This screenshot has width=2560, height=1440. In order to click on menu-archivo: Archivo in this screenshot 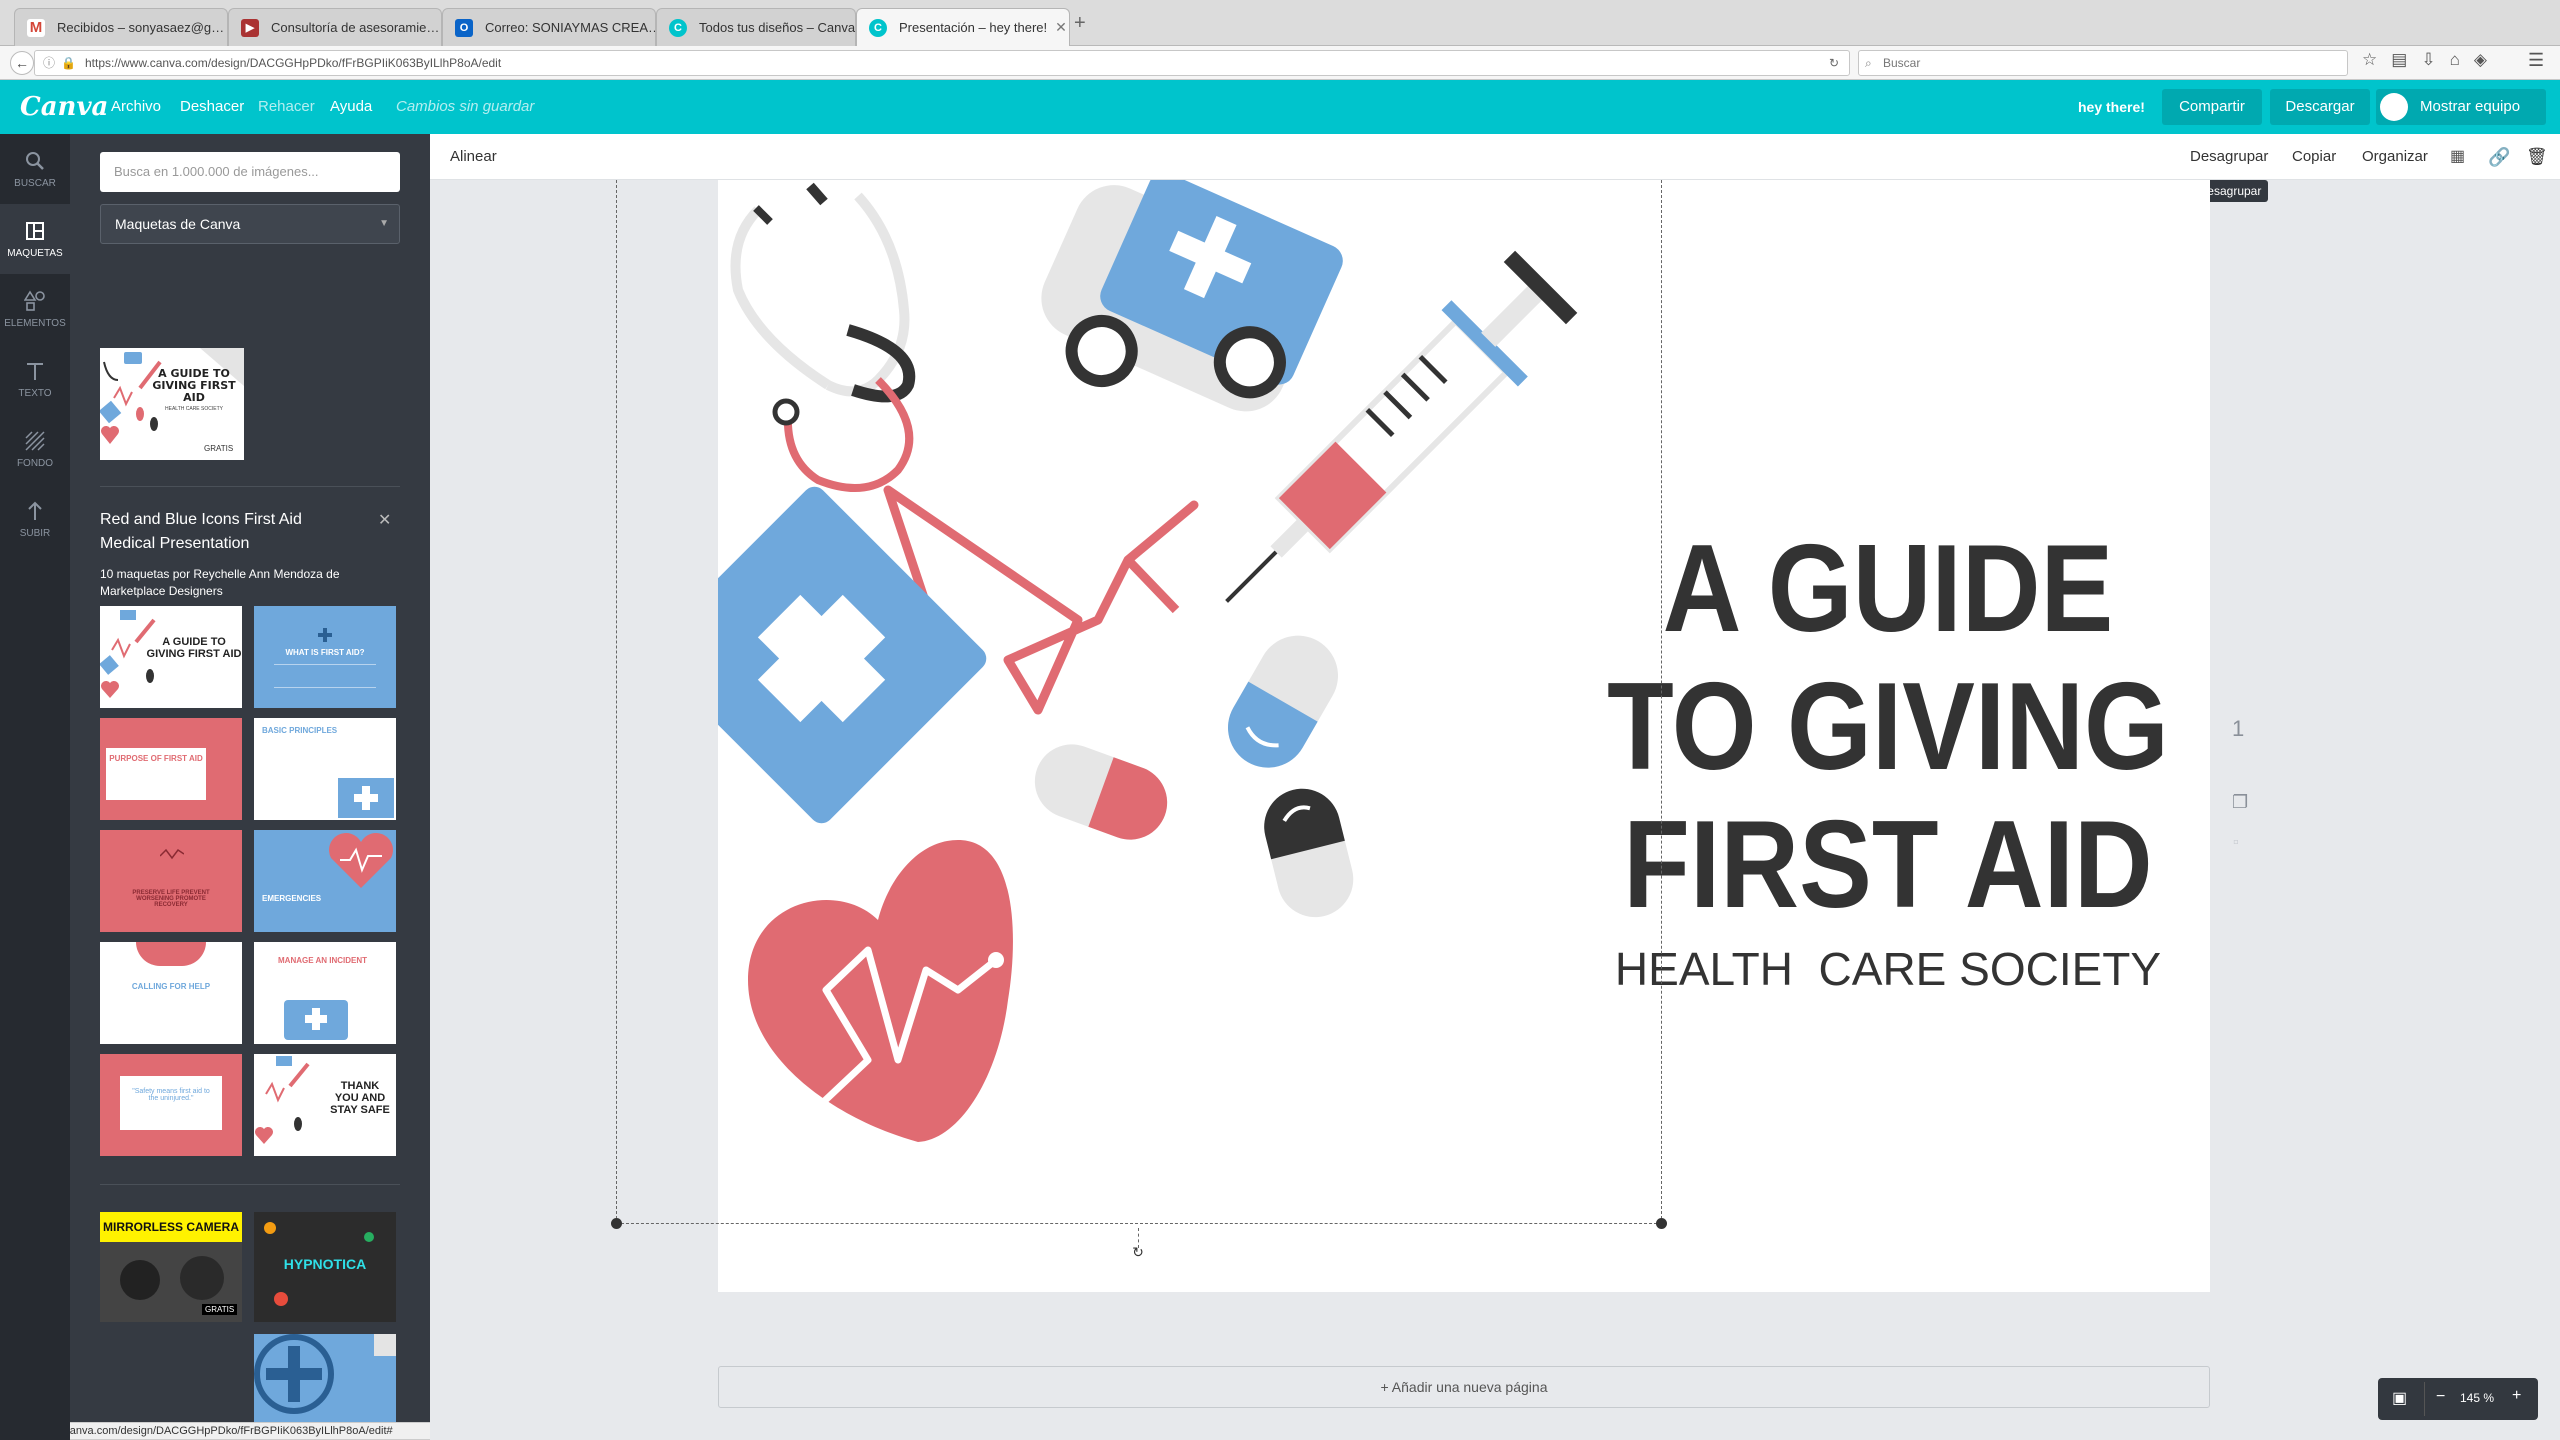, I will do `click(136, 107)`.